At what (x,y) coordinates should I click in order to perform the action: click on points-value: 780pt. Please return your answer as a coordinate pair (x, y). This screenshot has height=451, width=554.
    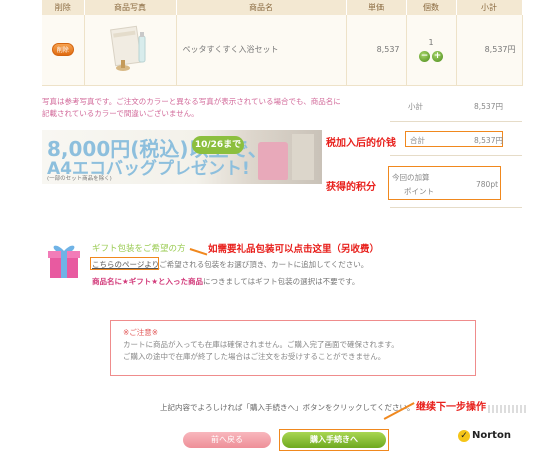
    Looking at the image, I should click on (487, 184).